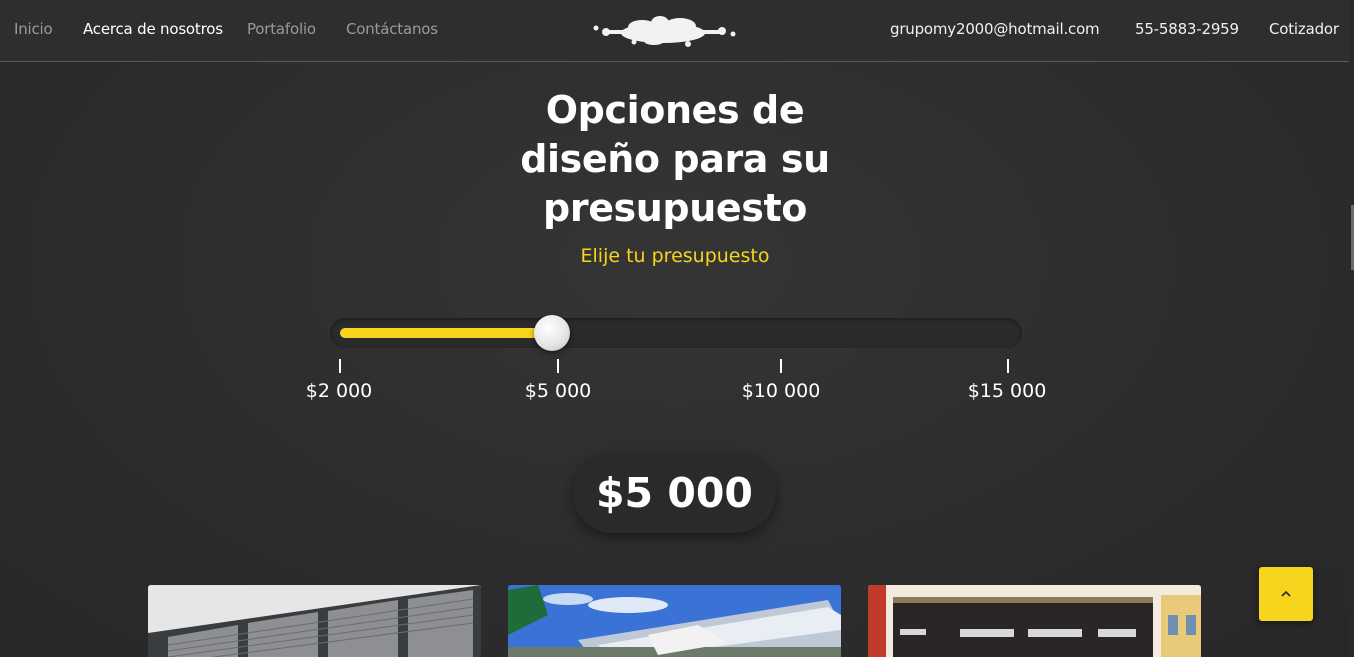 The width and height of the screenshot is (1354, 657). Describe the element at coordinates (675, 256) in the screenshot. I see `budget-subtitle: Elije tu presupuesto` at that location.